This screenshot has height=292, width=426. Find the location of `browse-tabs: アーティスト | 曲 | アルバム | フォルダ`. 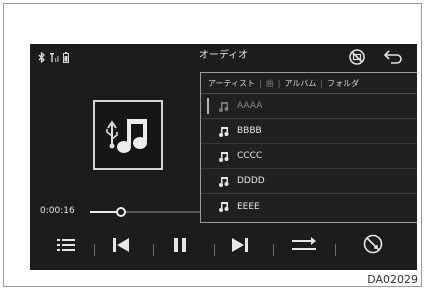

browse-tabs: アーティスト | 曲 | アルバム | フォルダ is located at coordinates (309, 83).